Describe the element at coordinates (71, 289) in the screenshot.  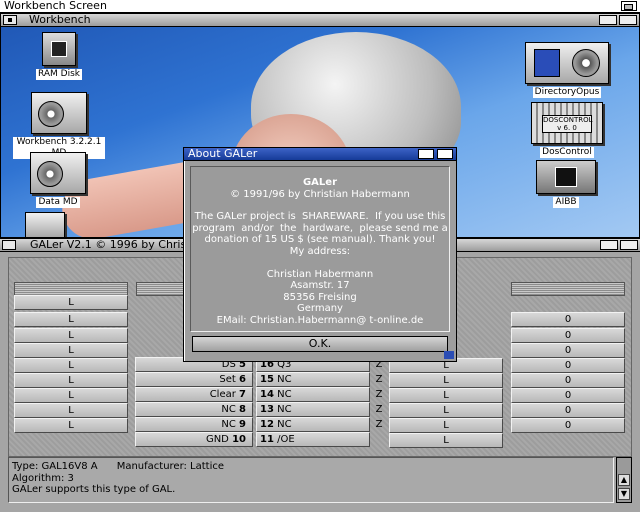
I see `left-column-header` at that location.